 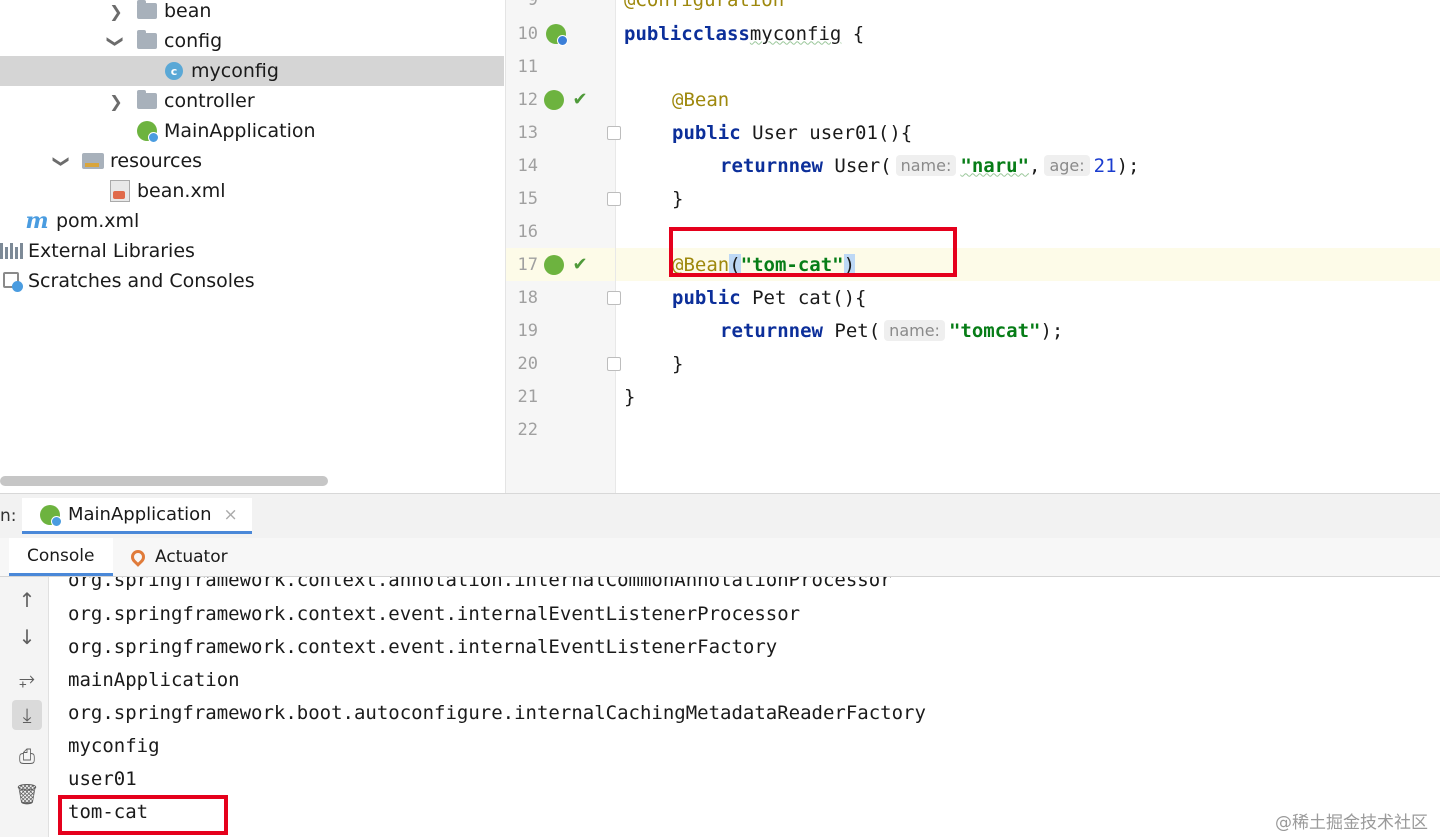 I want to click on line-number: 10, so click(x=527, y=33).